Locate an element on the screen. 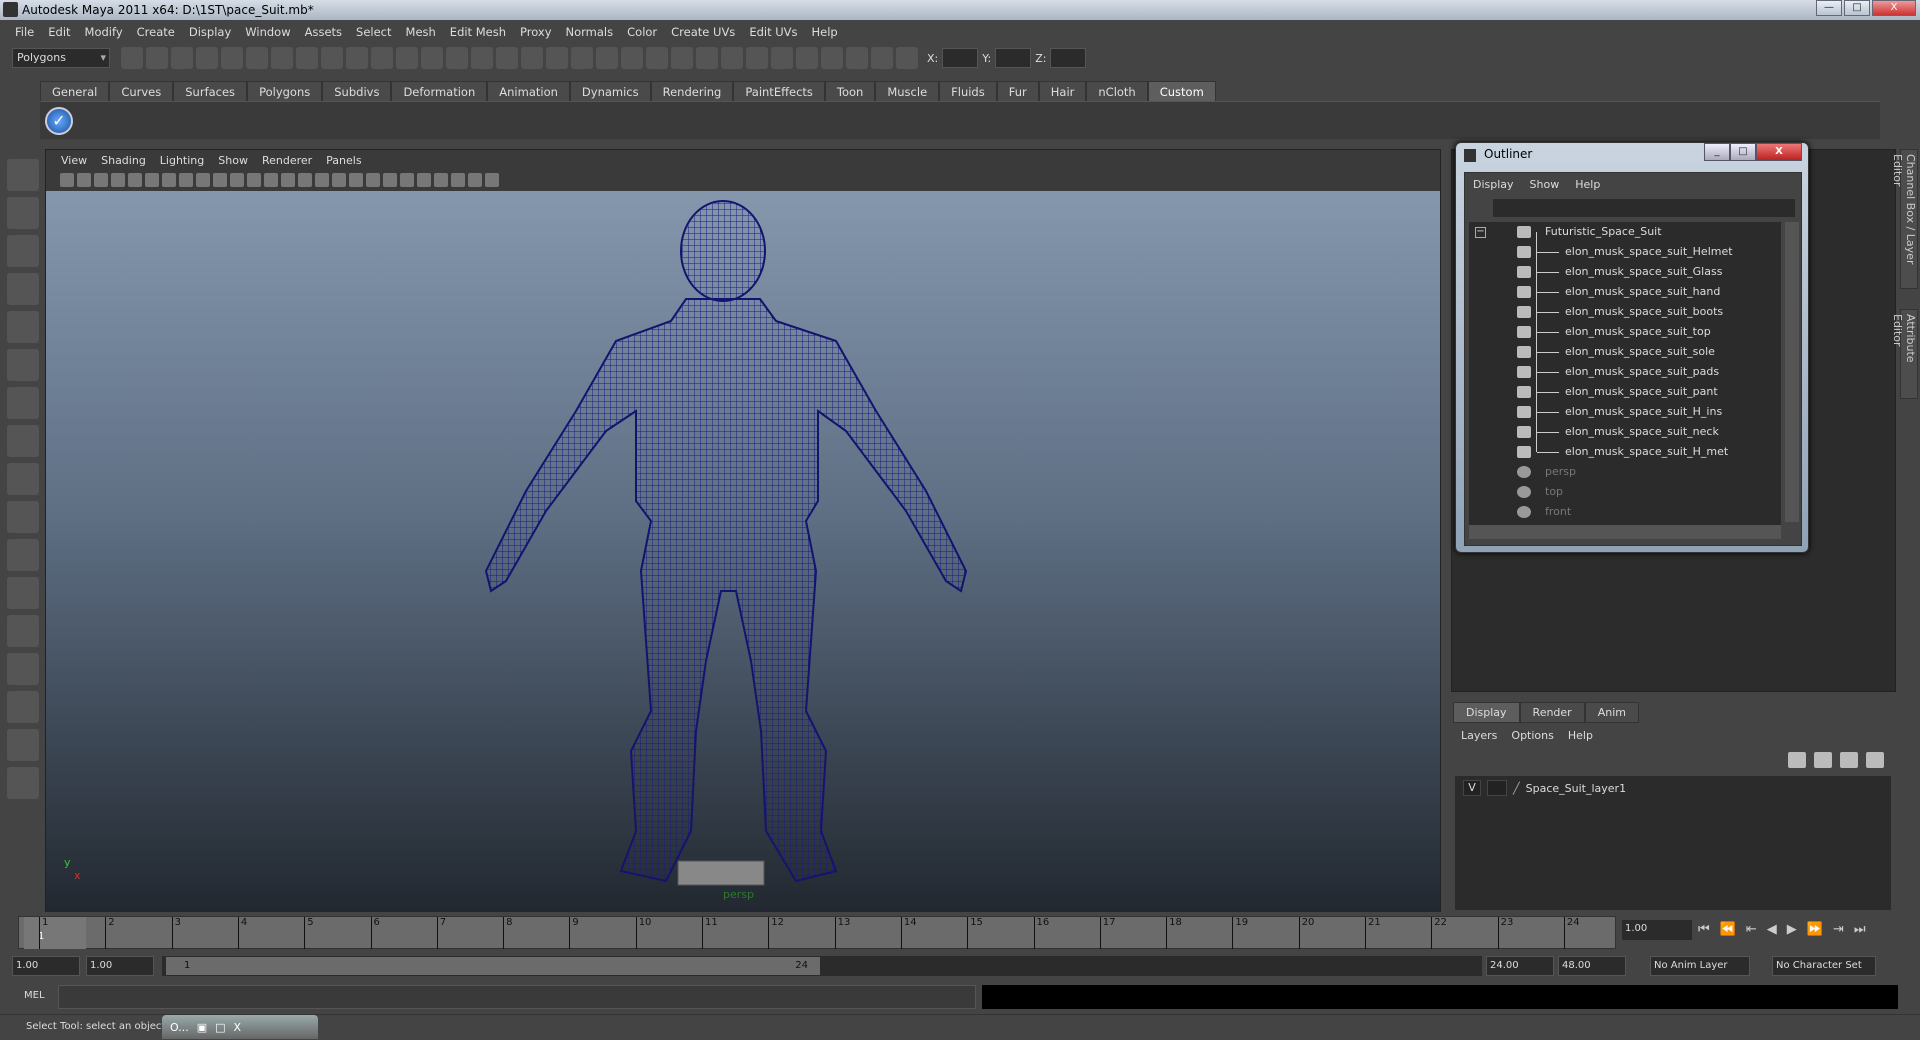 The image size is (1920, 1040). soft-mod-tool-icon is located at coordinates (23, 441).